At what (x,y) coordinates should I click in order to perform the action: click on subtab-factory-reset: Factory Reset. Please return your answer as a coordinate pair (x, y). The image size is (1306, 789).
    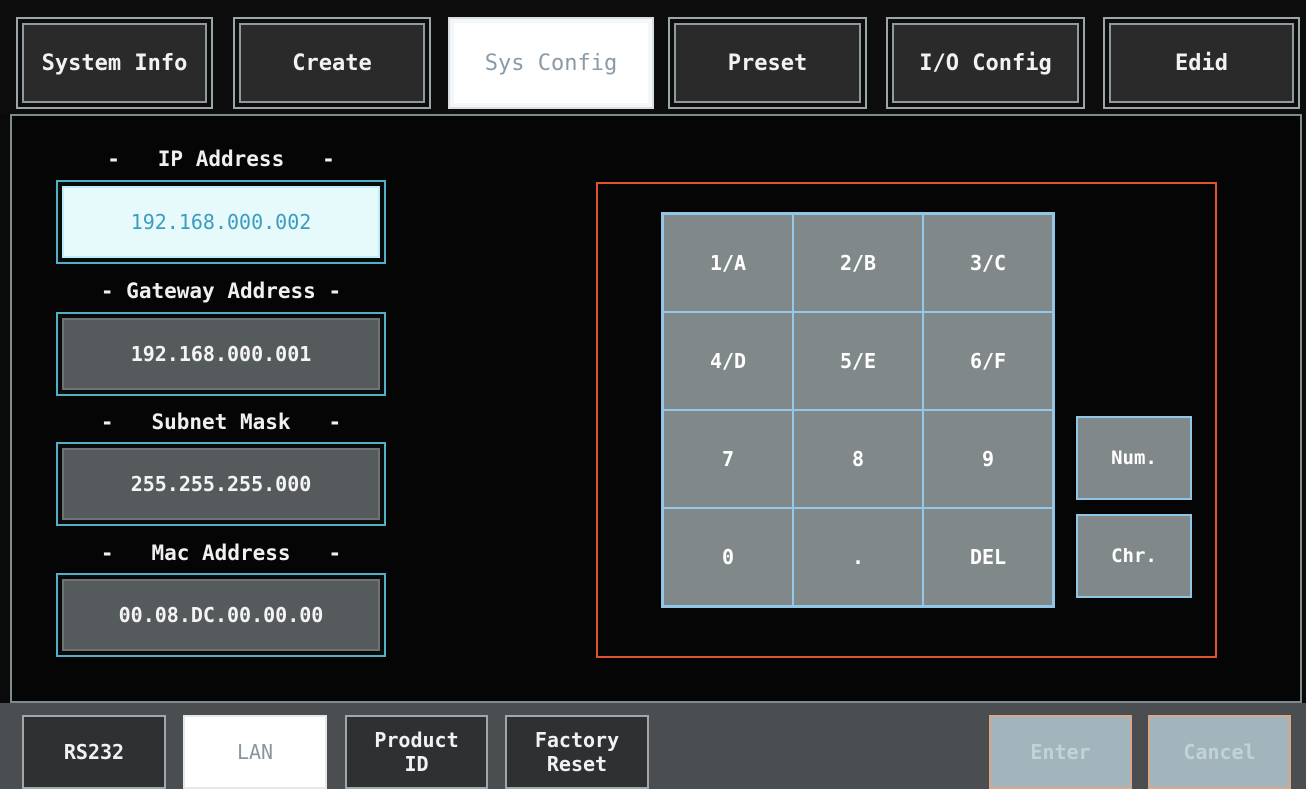
    Looking at the image, I should click on (577, 752).